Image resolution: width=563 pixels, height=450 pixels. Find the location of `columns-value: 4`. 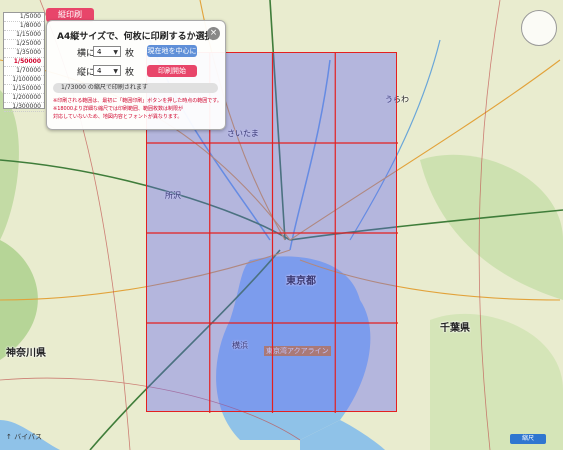

columns-value: 4 is located at coordinates (99, 52).